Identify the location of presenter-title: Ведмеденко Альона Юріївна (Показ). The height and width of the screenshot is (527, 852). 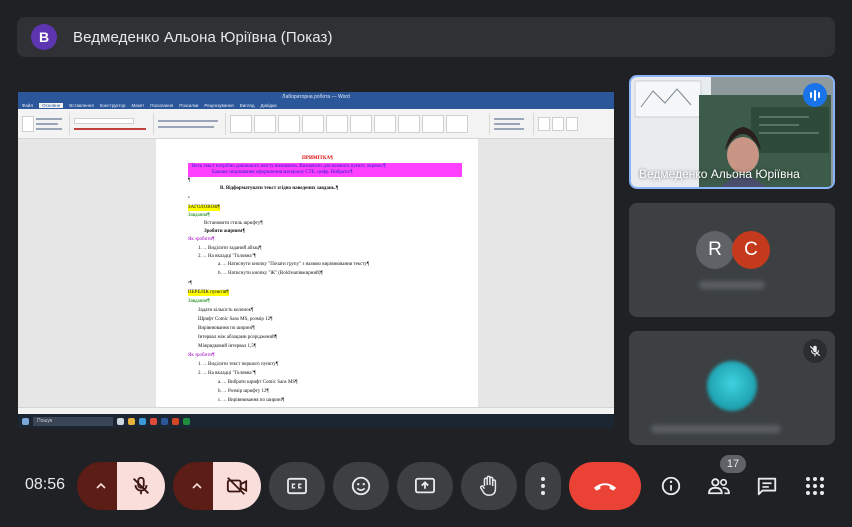
(203, 37).